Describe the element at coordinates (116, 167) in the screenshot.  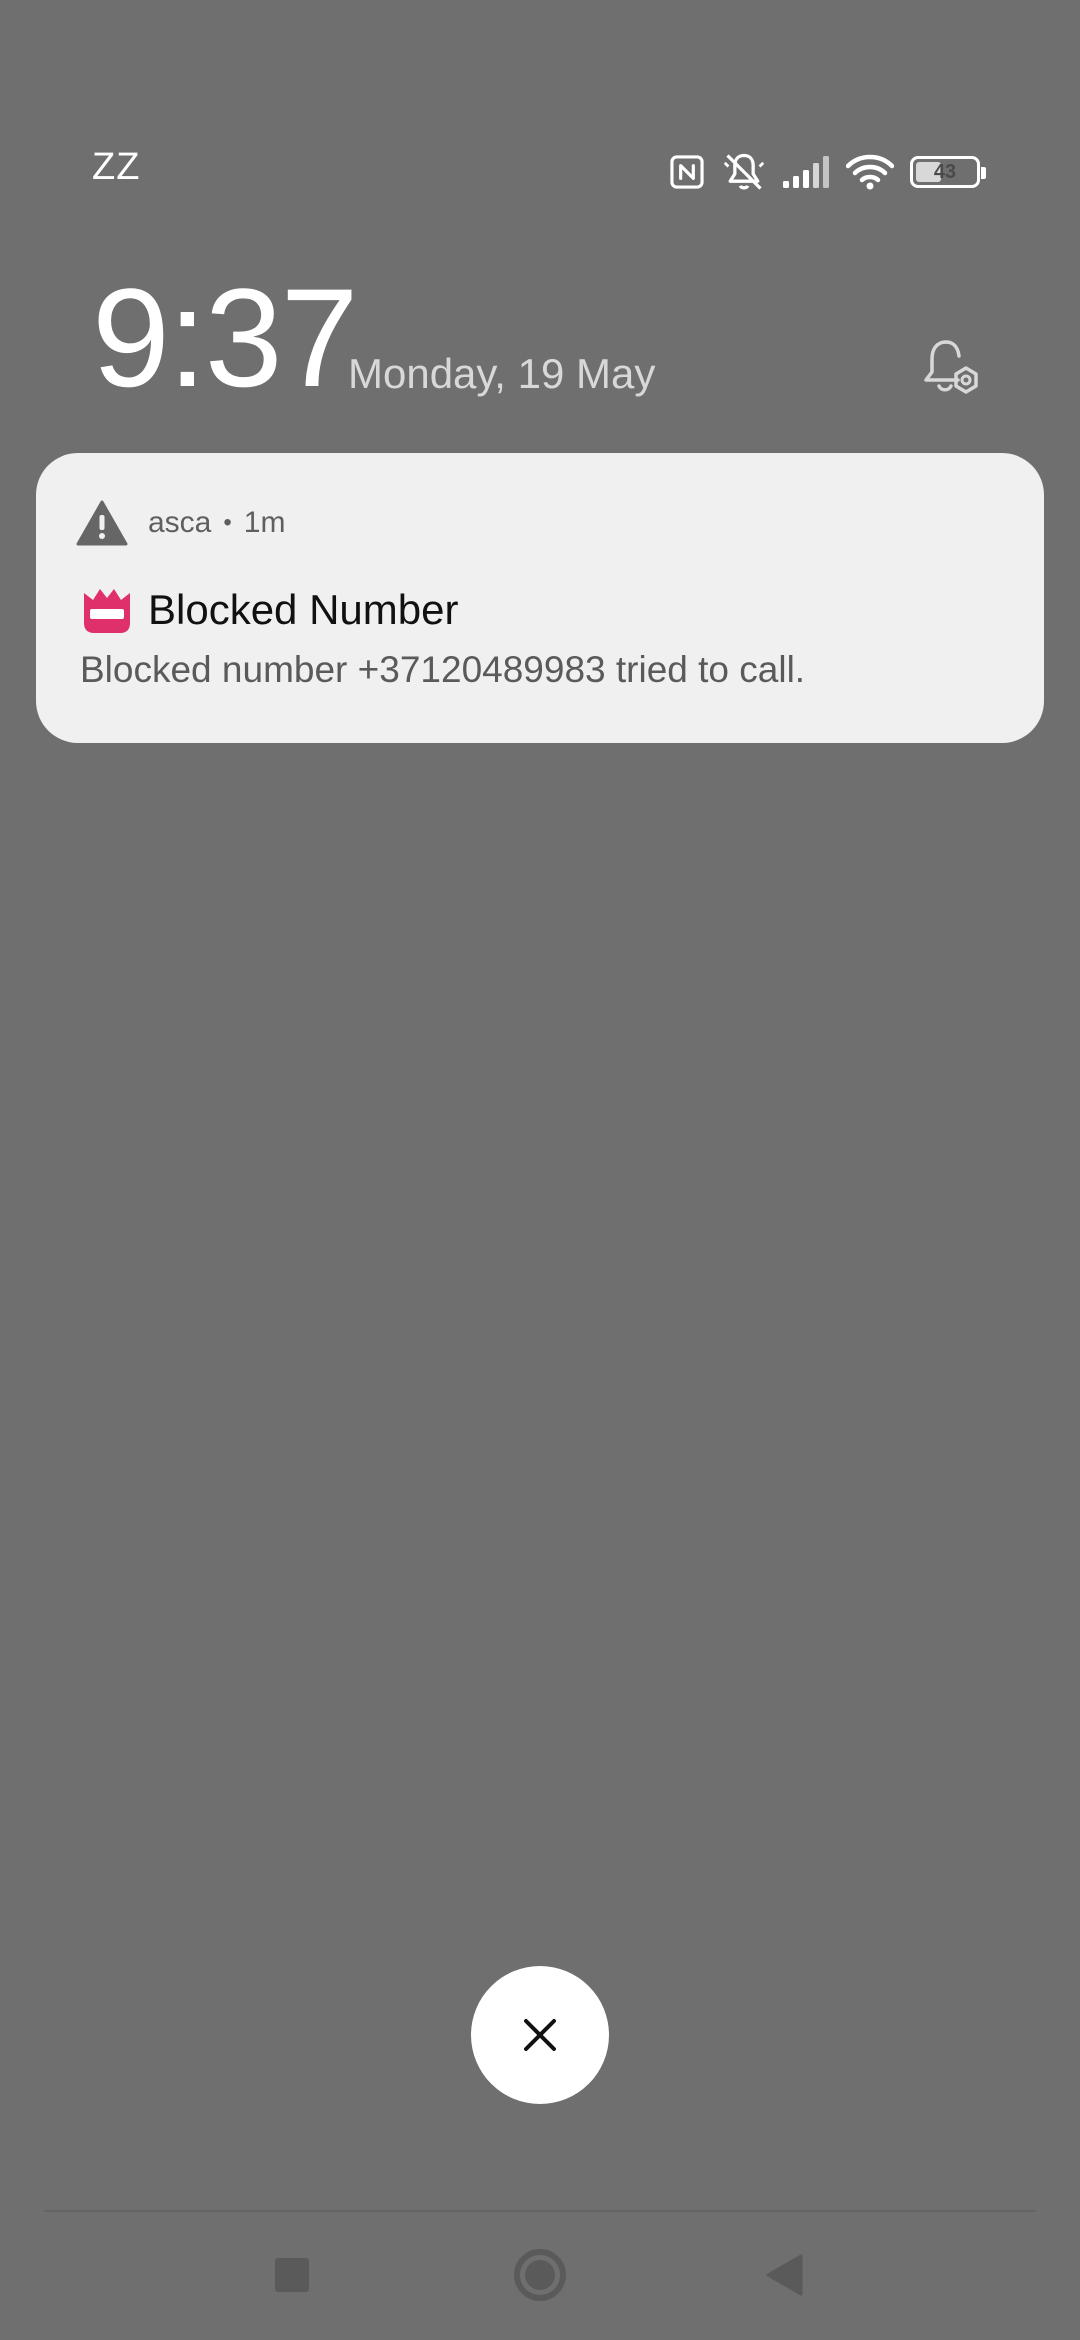
I see `carrier-label: ZZ` at that location.